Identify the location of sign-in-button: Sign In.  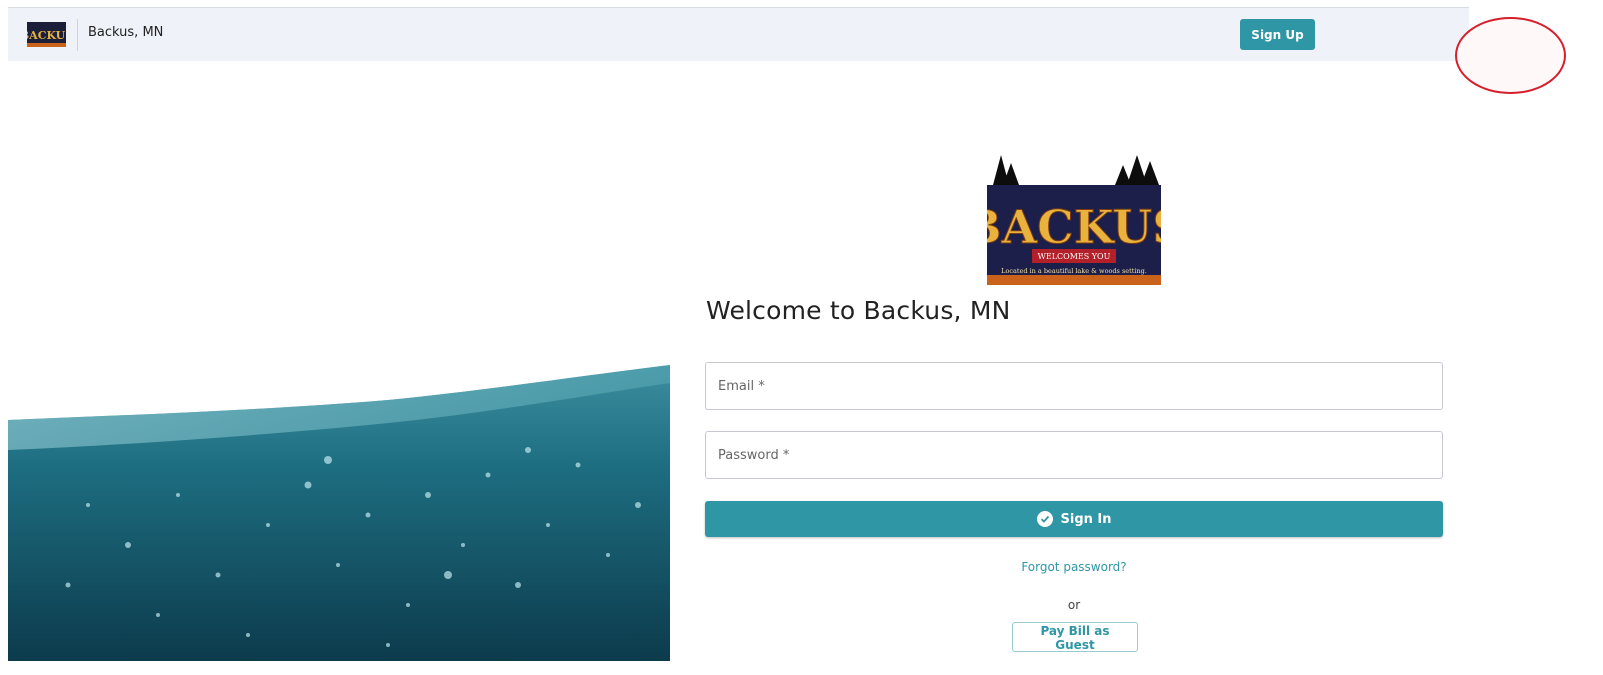
(1074, 519).